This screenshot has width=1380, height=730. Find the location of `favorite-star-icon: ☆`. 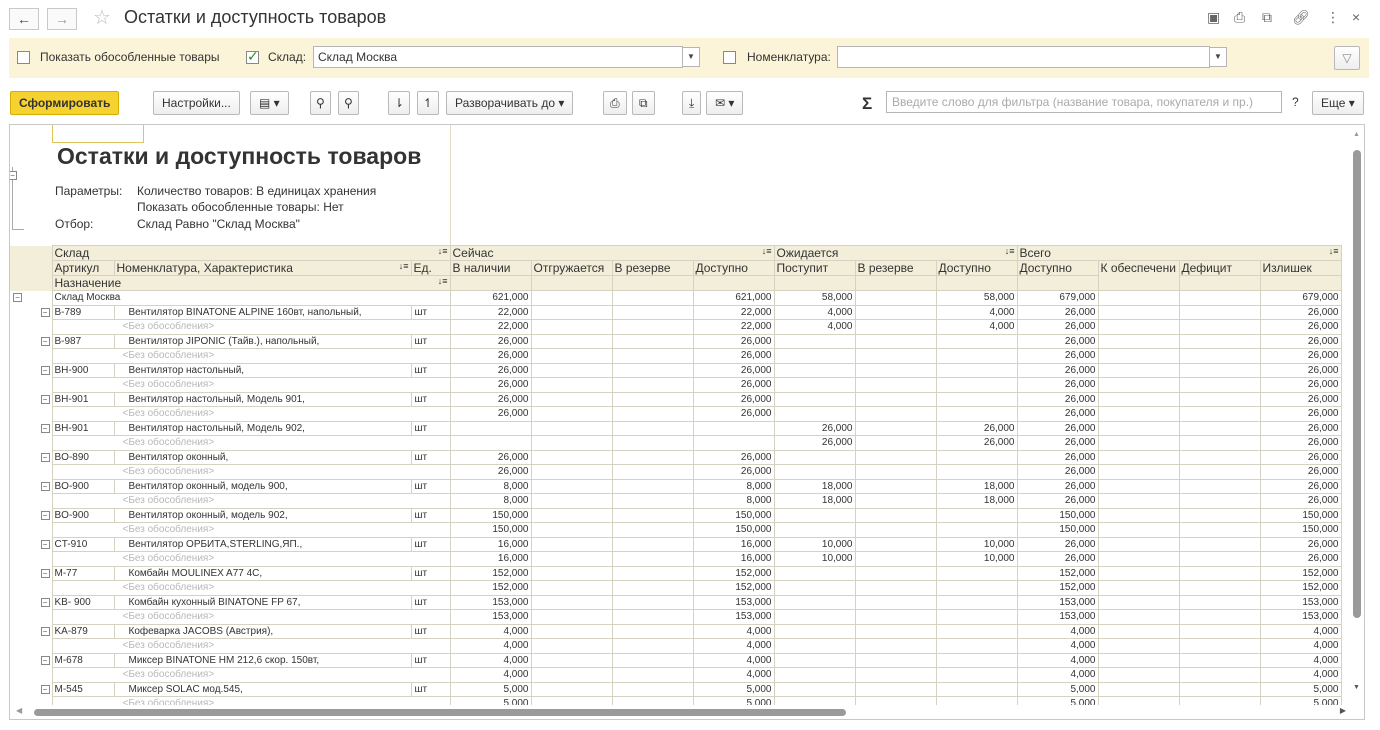

favorite-star-icon: ☆ is located at coordinates (102, 17).